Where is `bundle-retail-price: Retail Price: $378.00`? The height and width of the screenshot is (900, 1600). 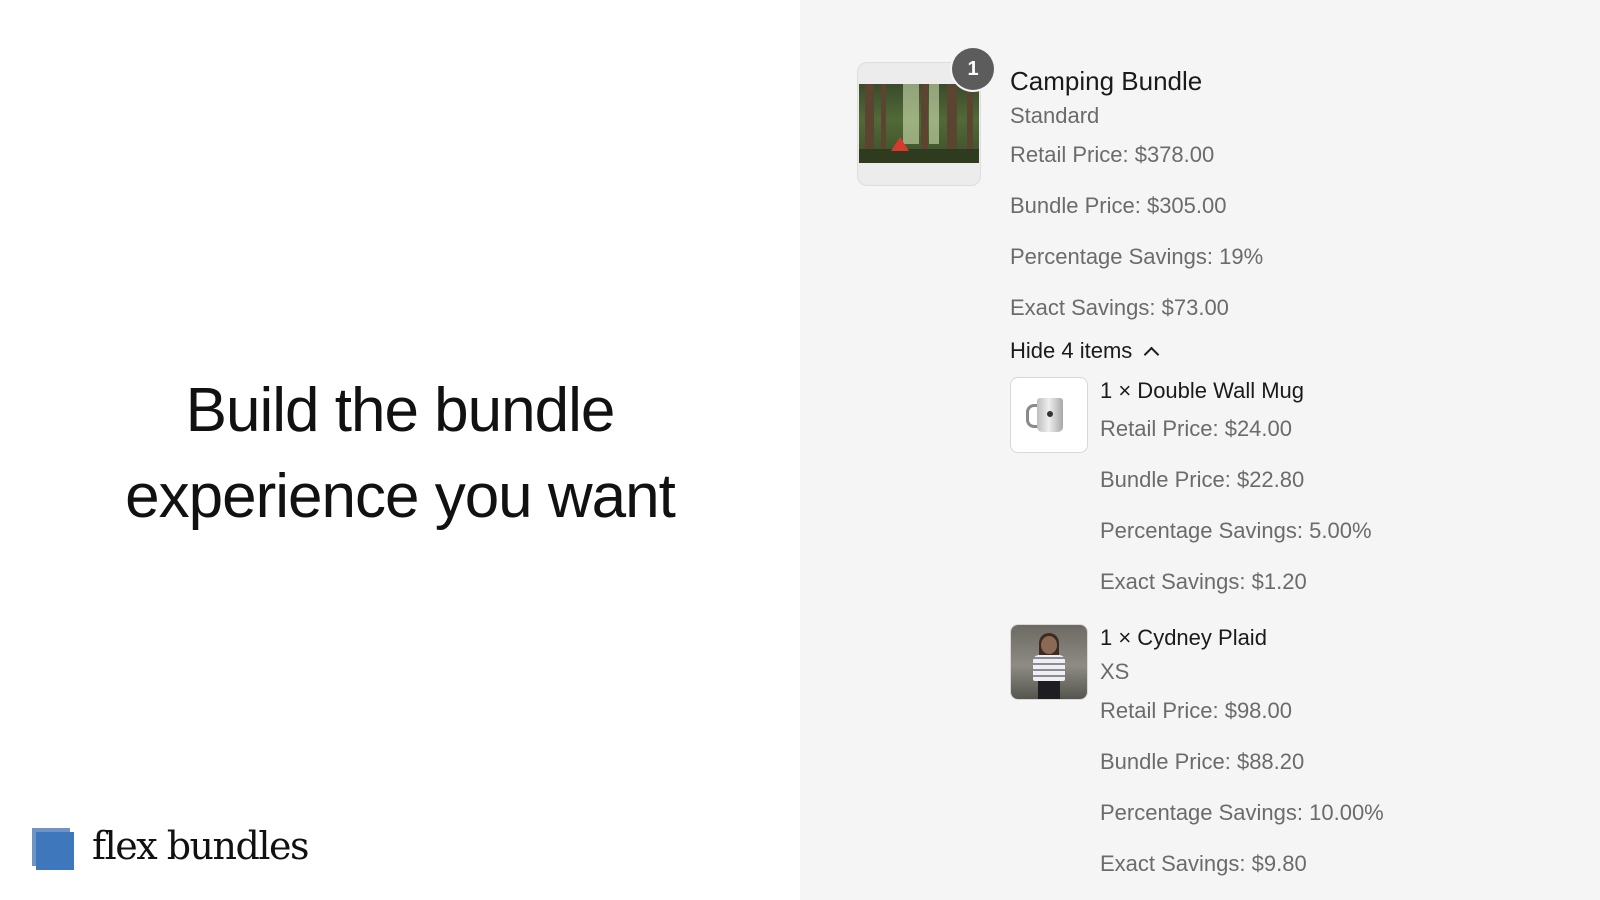 bundle-retail-price: Retail Price: $378.00 is located at coordinates (1112, 154).